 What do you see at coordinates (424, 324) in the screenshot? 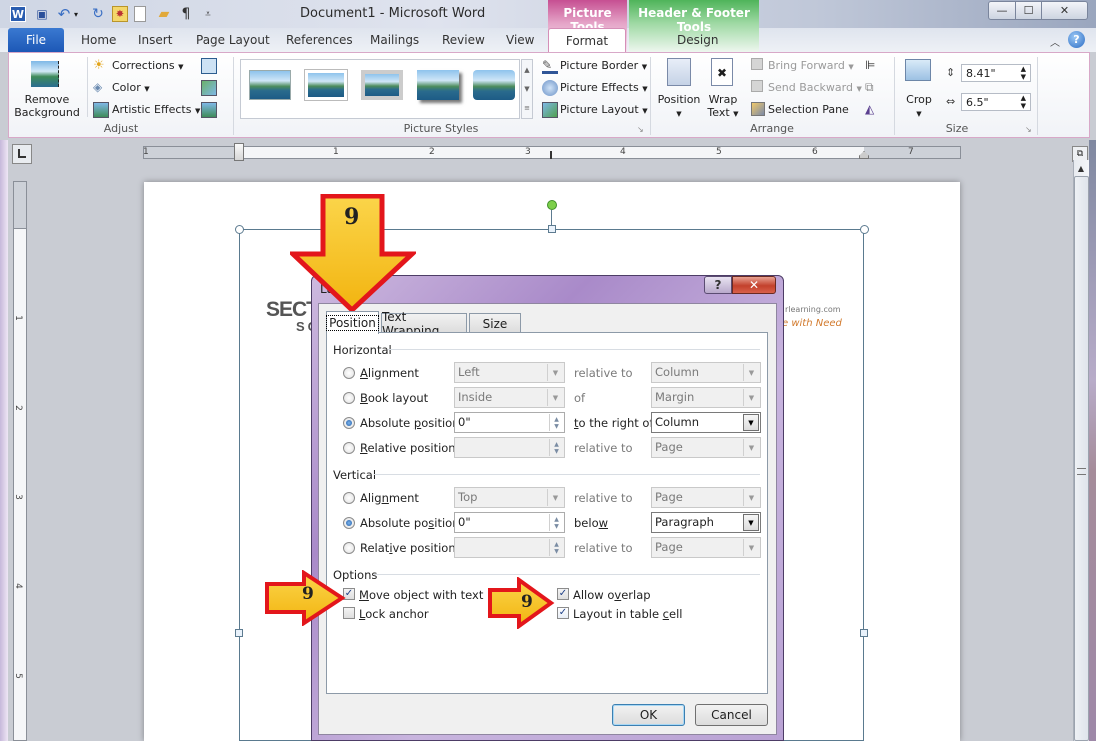
I see `tab-text-wrapping: Text Wrapping` at bounding box center [424, 324].